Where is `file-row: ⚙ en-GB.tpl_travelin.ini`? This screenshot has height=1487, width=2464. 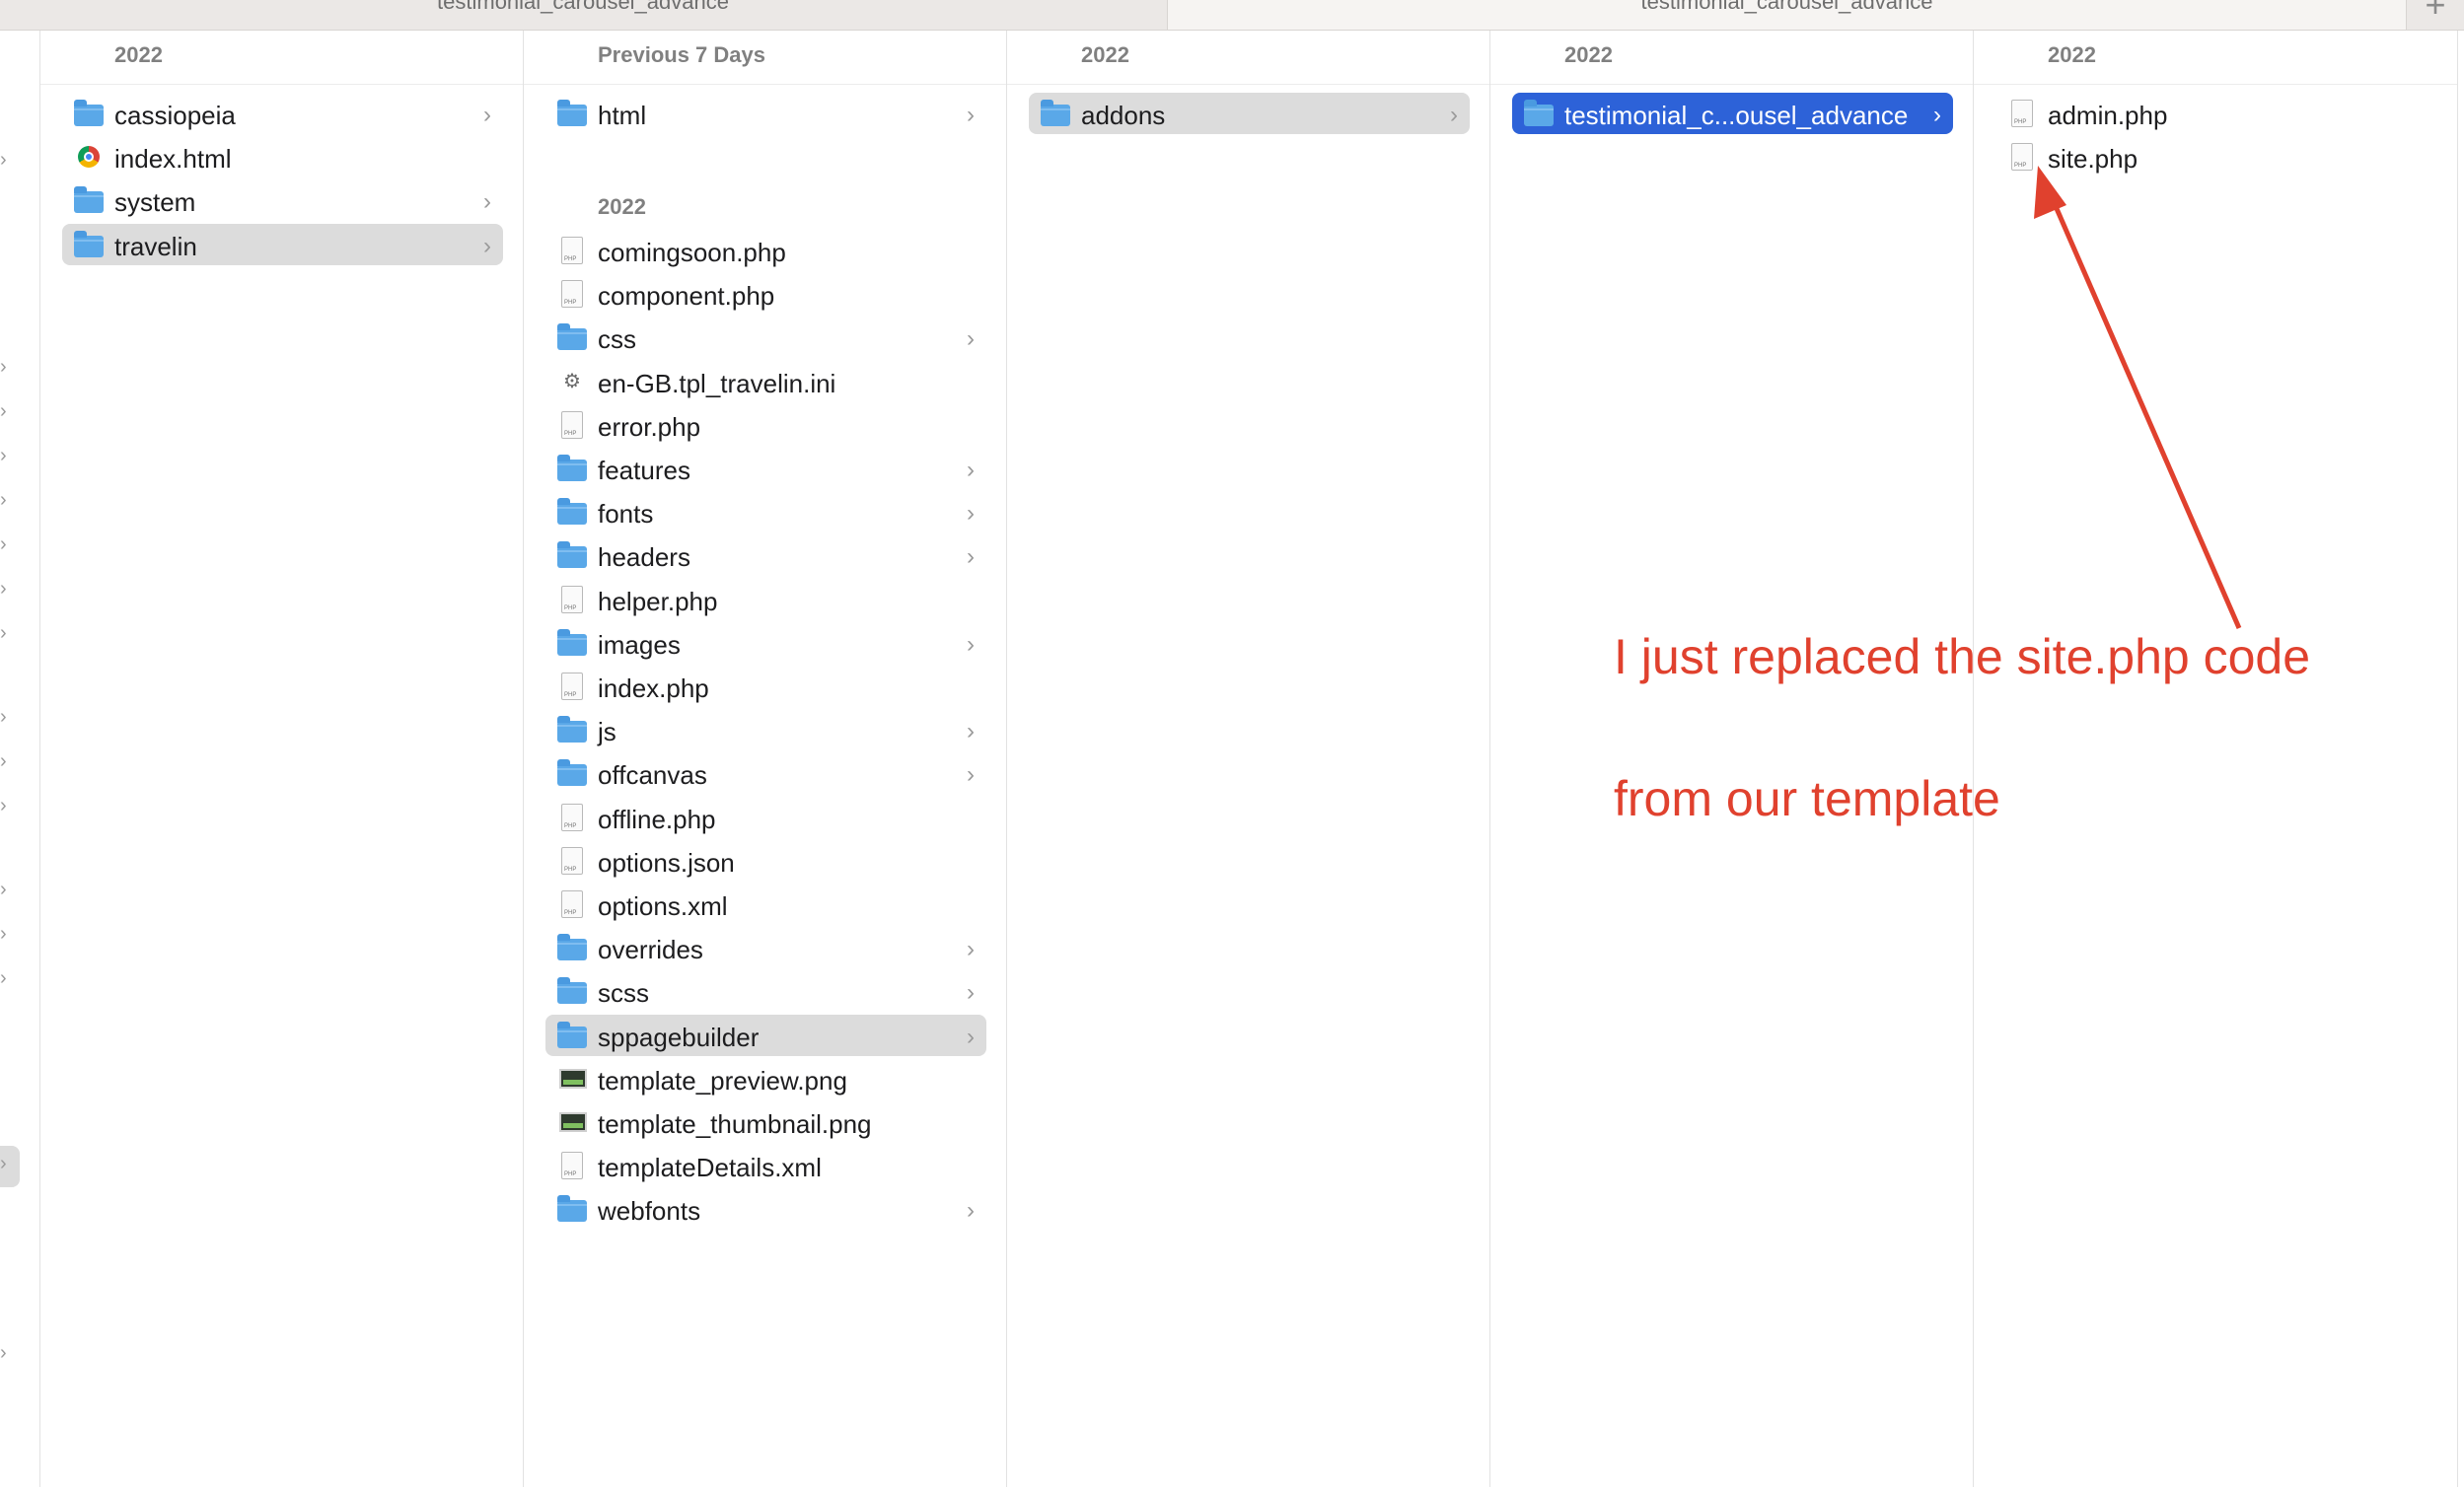 file-row: ⚙ en-GB.tpl_travelin.ini is located at coordinates (765, 381).